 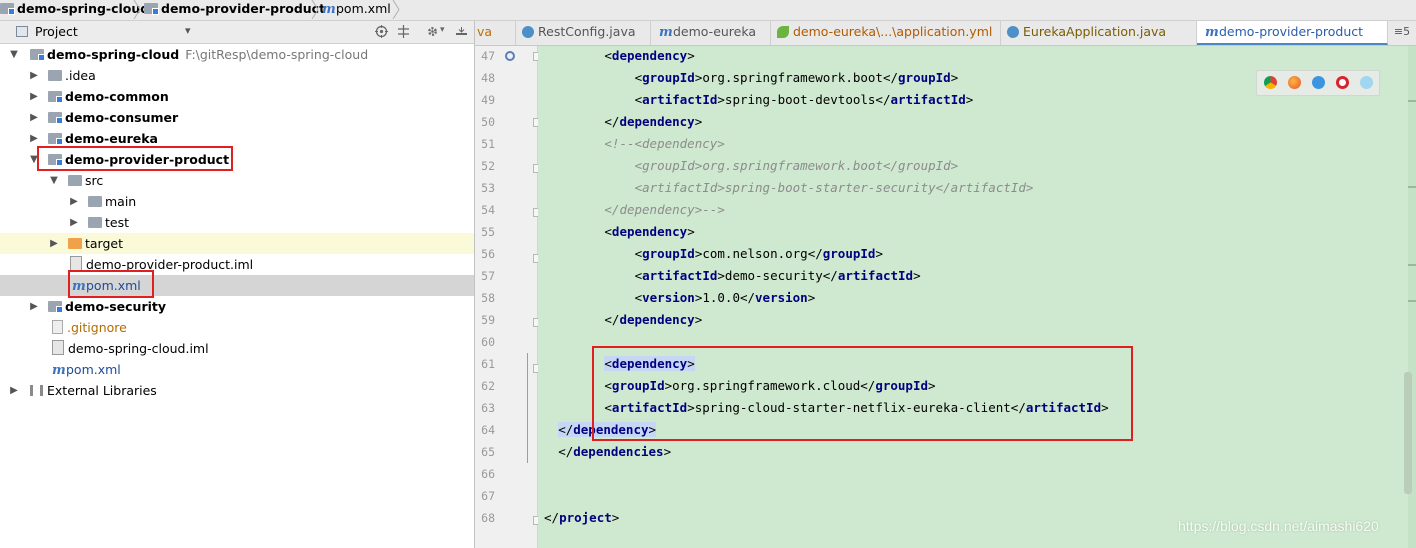 What do you see at coordinates (581, 518) in the screenshot?
I see `code-line: </project>` at bounding box center [581, 518].